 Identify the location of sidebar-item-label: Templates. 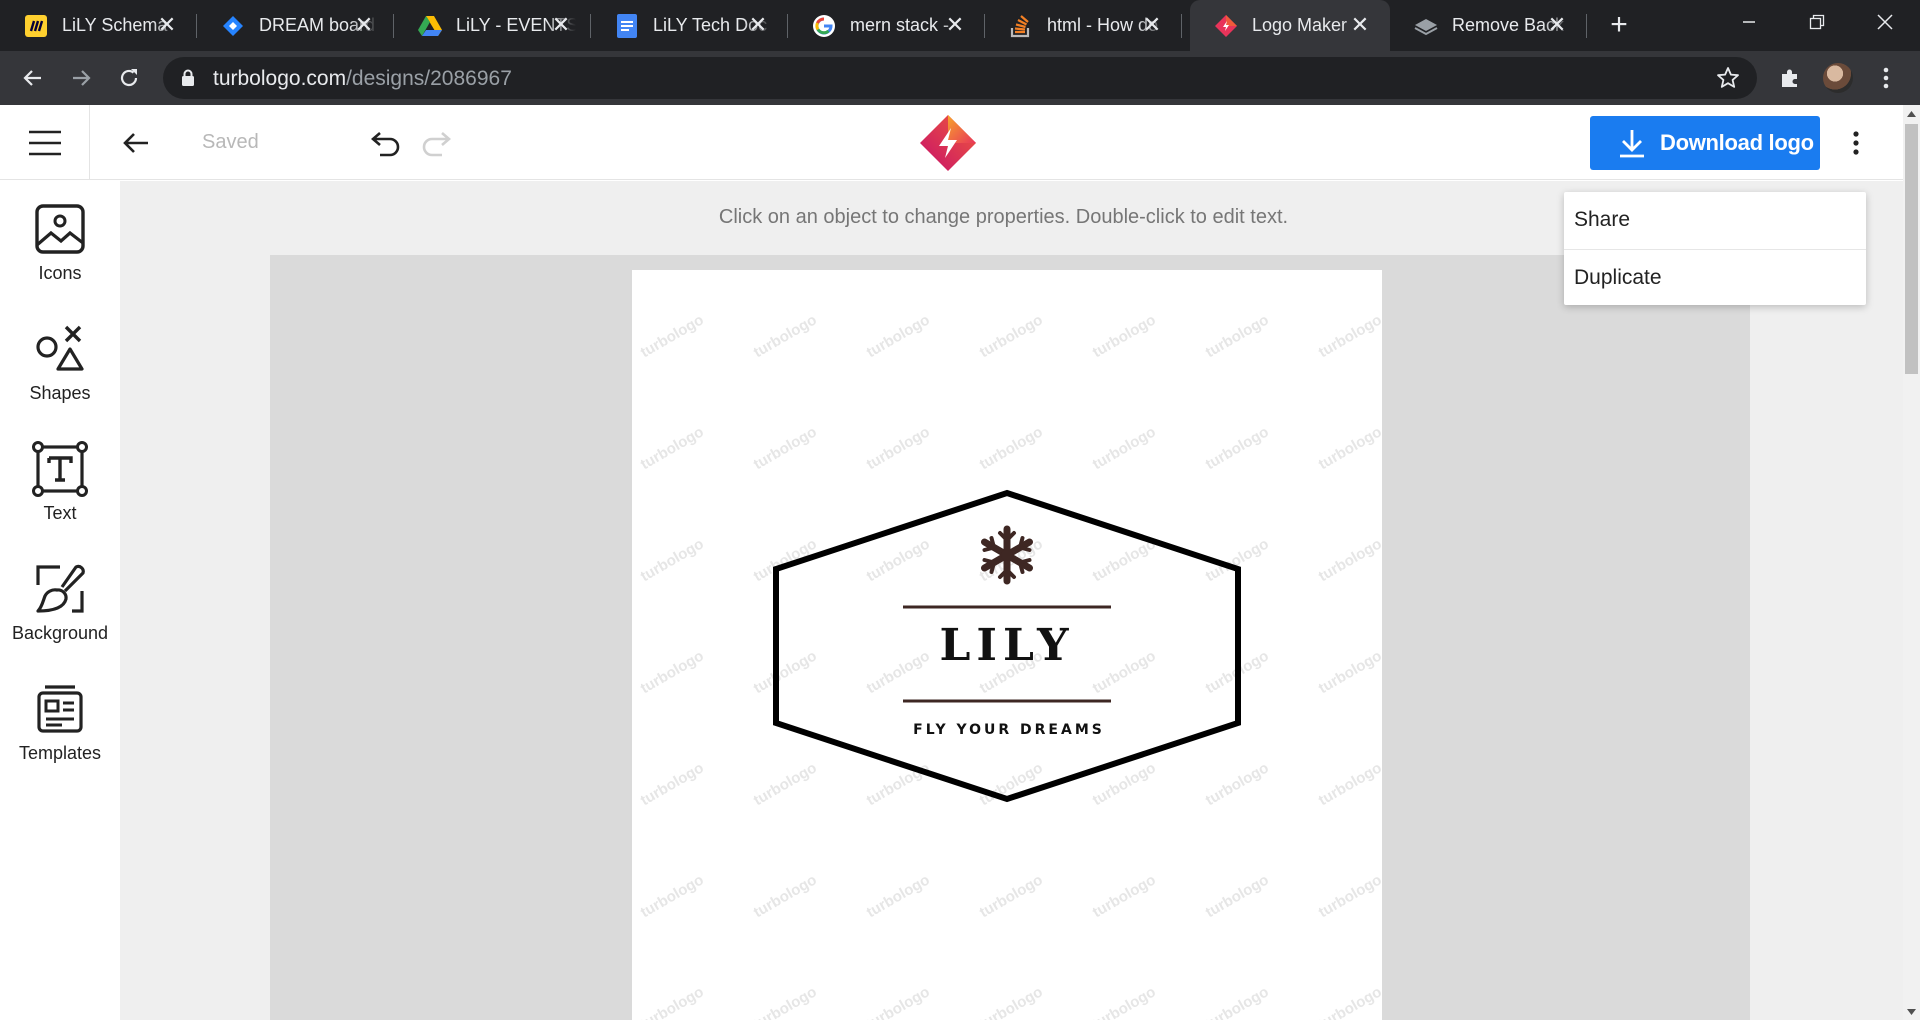
(60, 753).